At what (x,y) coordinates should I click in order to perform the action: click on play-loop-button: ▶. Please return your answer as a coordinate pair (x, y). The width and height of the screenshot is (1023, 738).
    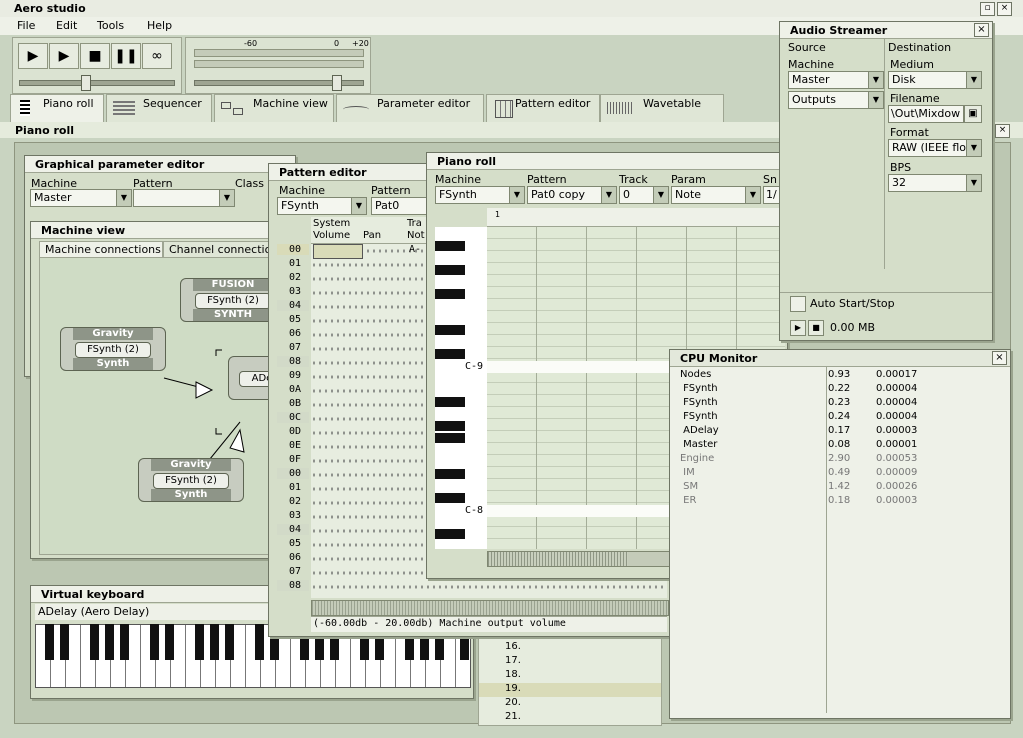
    Looking at the image, I should click on (64, 56).